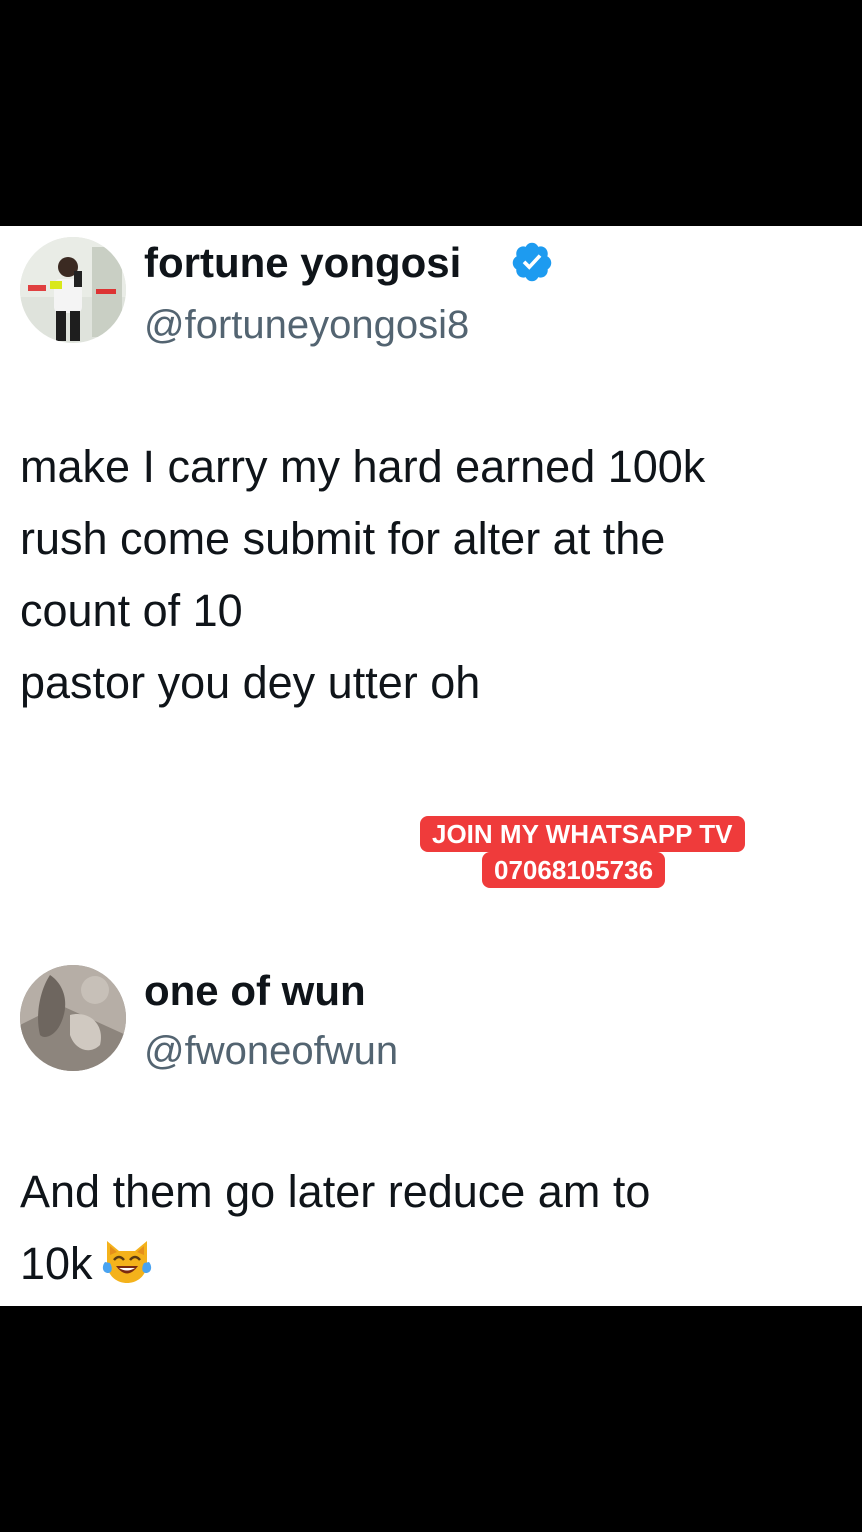 The height and width of the screenshot is (1532, 862). What do you see at coordinates (343, 538) in the screenshot?
I see `tweet-text-line: rush come submit for alter at the` at bounding box center [343, 538].